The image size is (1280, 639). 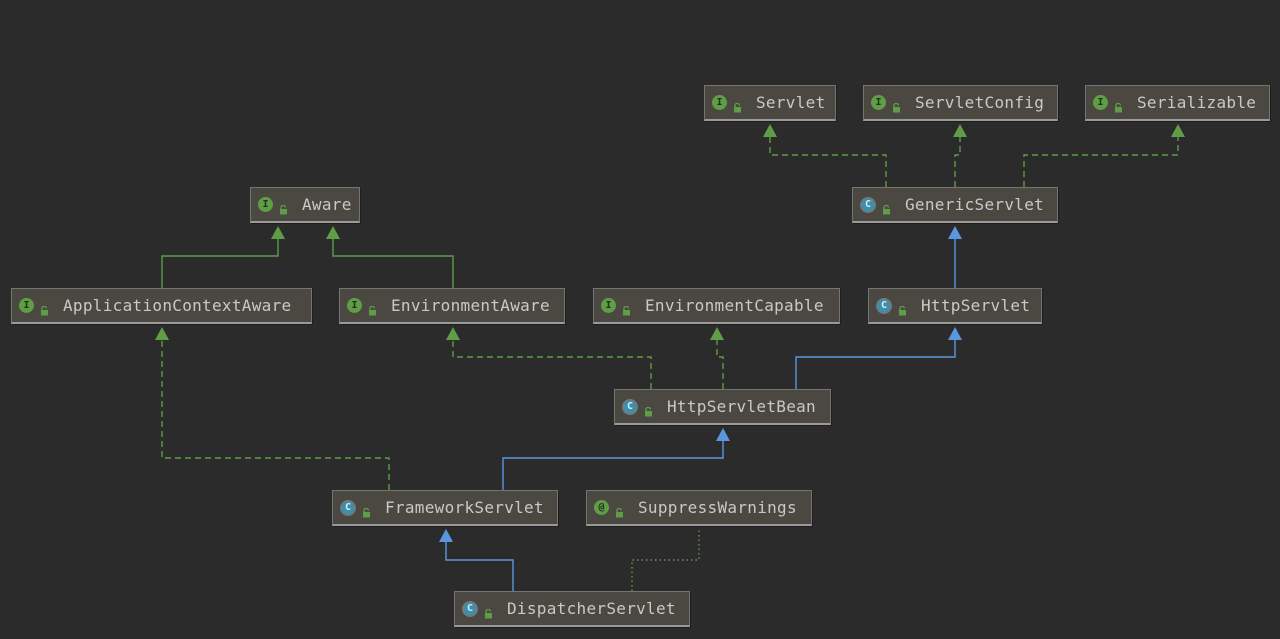 I want to click on class-name: GenericServlet, so click(x=975, y=204).